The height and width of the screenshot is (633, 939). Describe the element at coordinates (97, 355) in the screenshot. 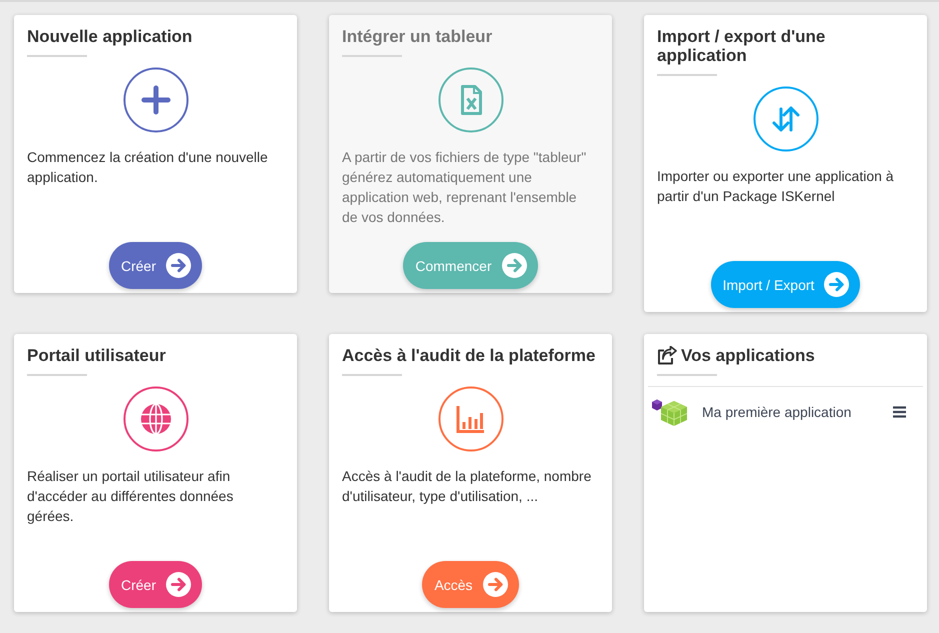

I see `card-title: Portail utilisateur` at that location.